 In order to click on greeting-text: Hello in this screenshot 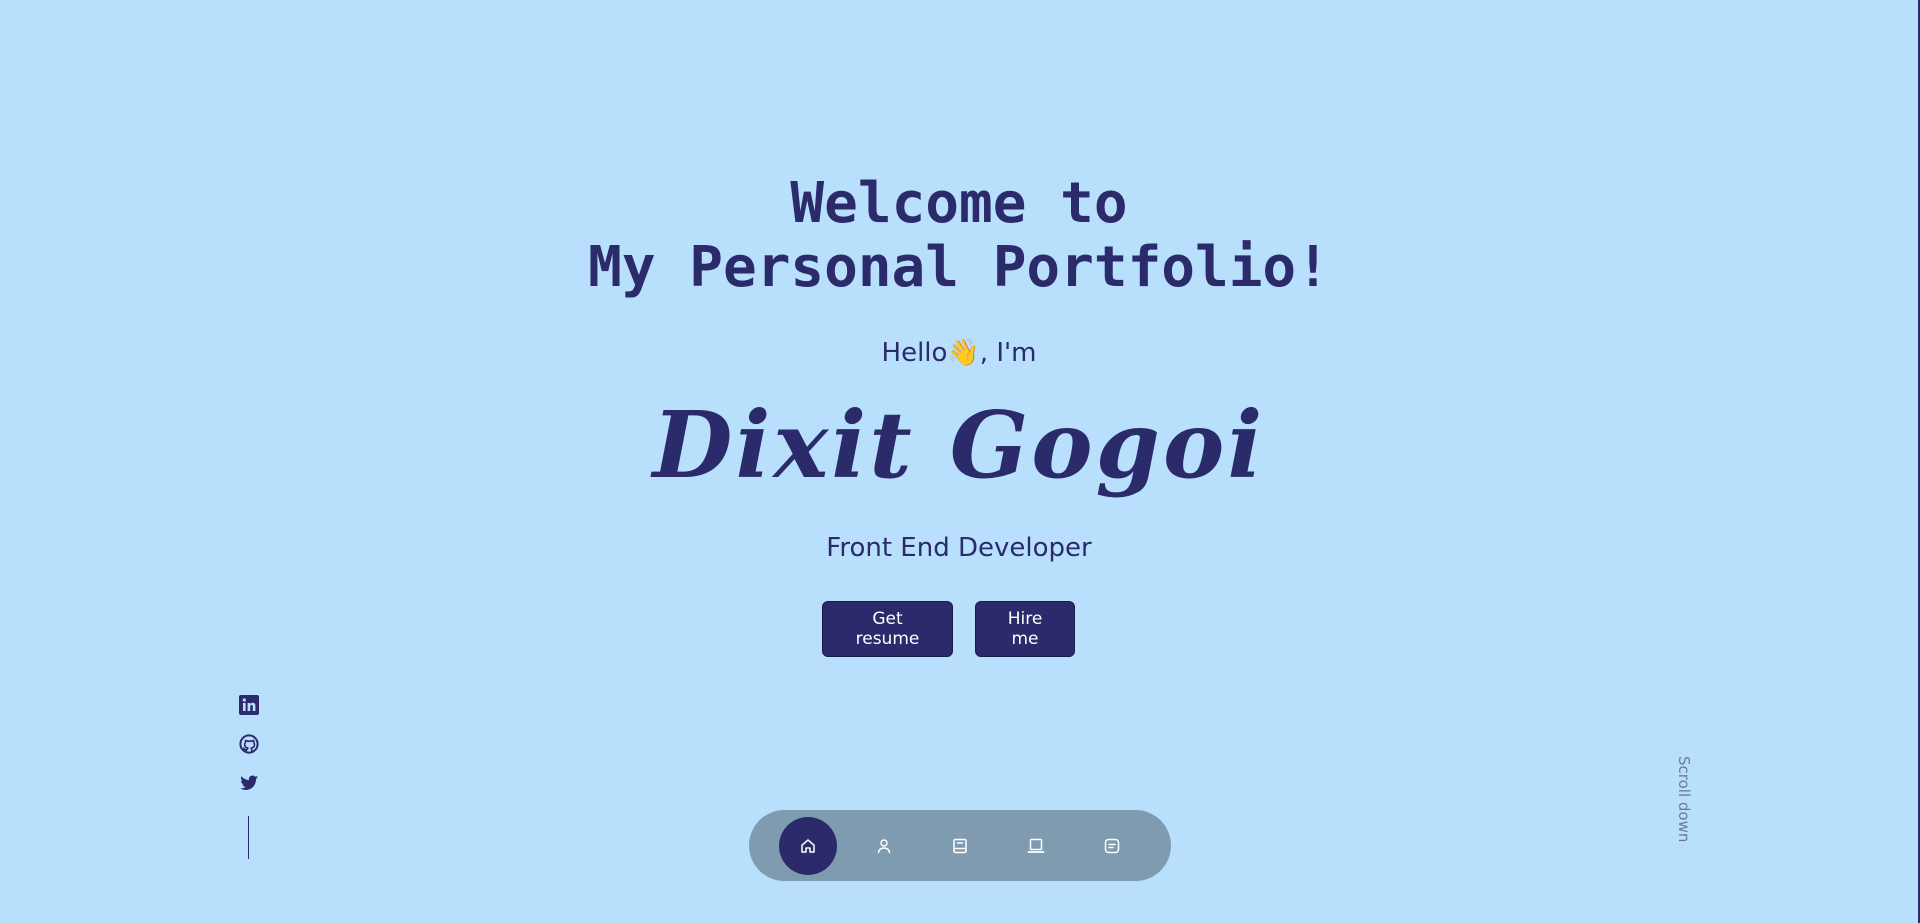, I will do `click(914, 353)`.